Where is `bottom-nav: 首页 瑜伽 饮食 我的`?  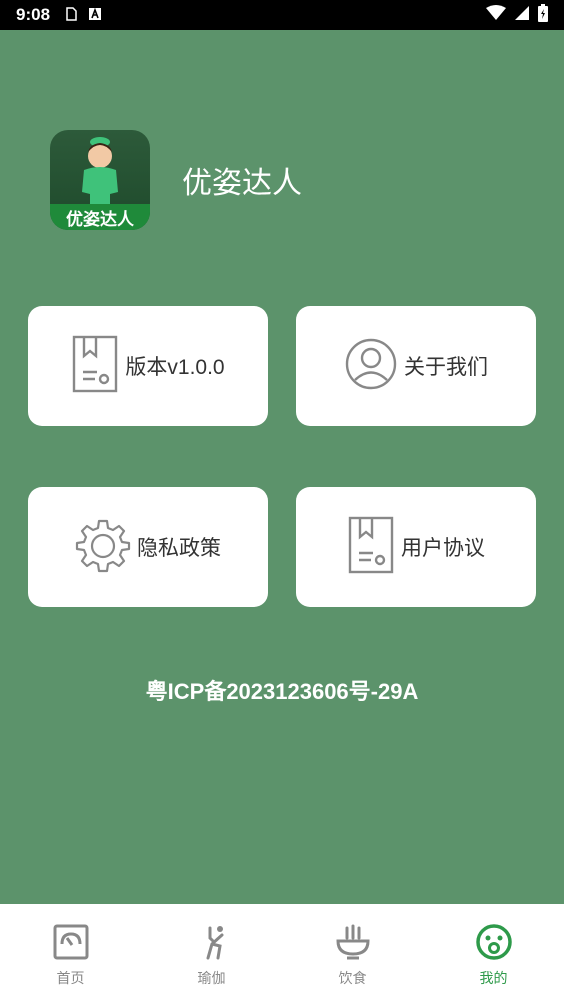
bottom-nav: 首页 瑜伽 饮食 我的 is located at coordinates (282, 954).